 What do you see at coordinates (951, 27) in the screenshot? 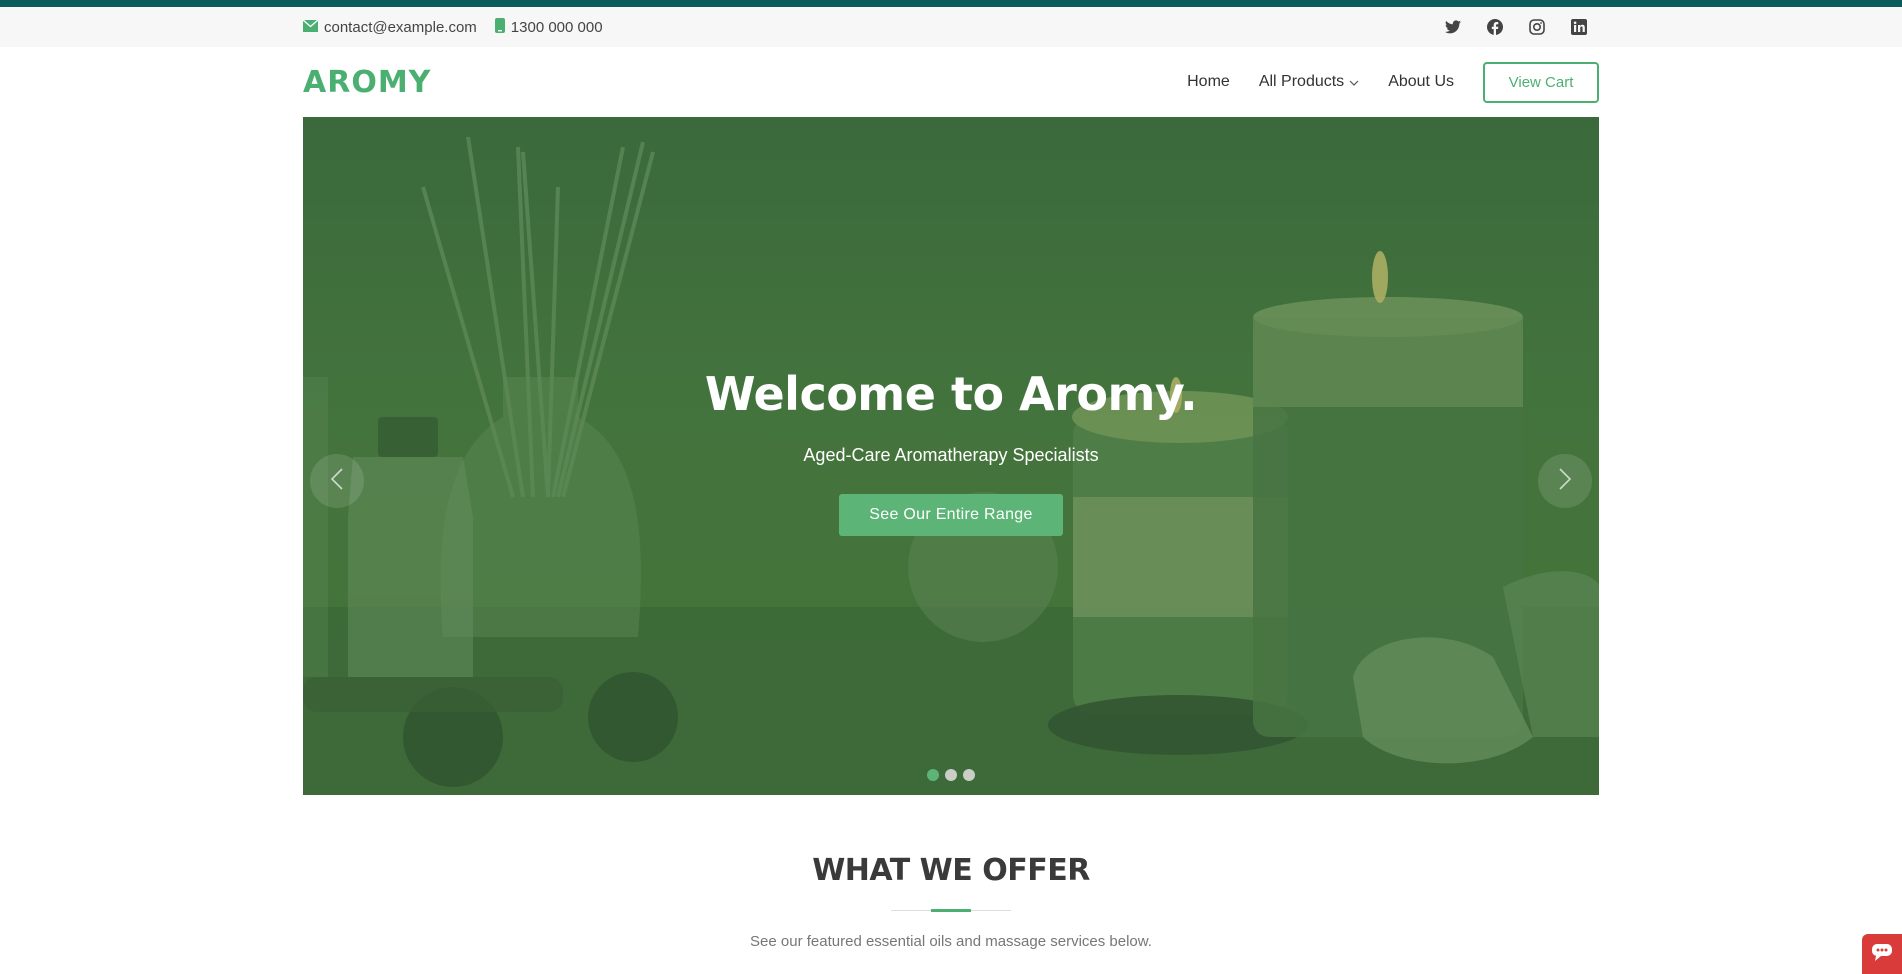
I see `top-bar: contact@example.com 1300 000 000` at bounding box center [951, 27].